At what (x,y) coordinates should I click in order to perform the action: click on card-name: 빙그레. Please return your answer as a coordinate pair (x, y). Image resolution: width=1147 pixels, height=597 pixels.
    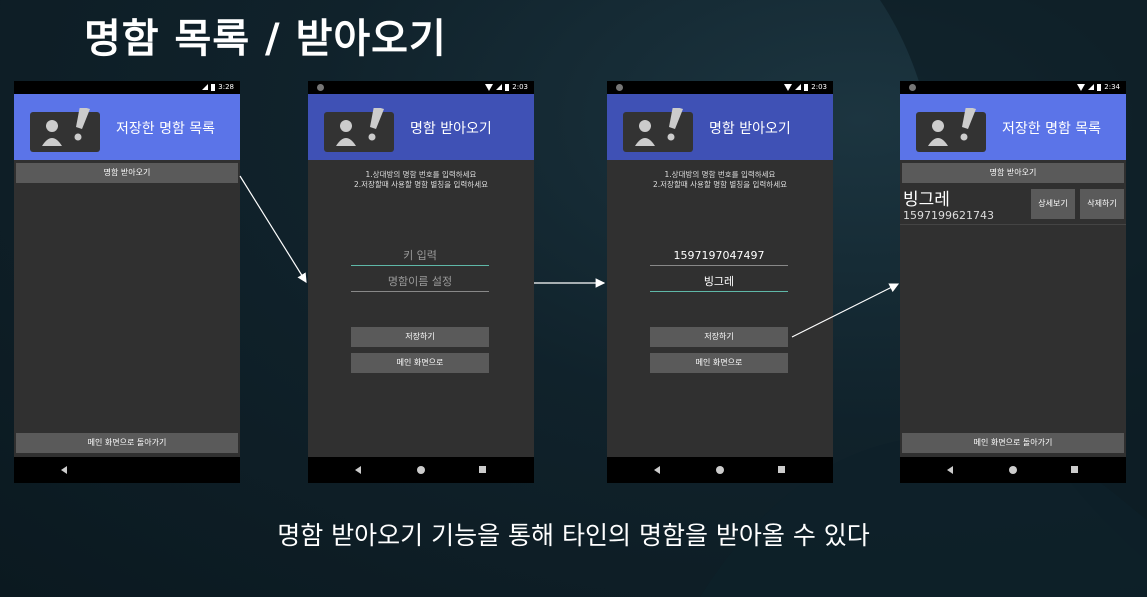
    Looking at the image, I should click on (926, 200).